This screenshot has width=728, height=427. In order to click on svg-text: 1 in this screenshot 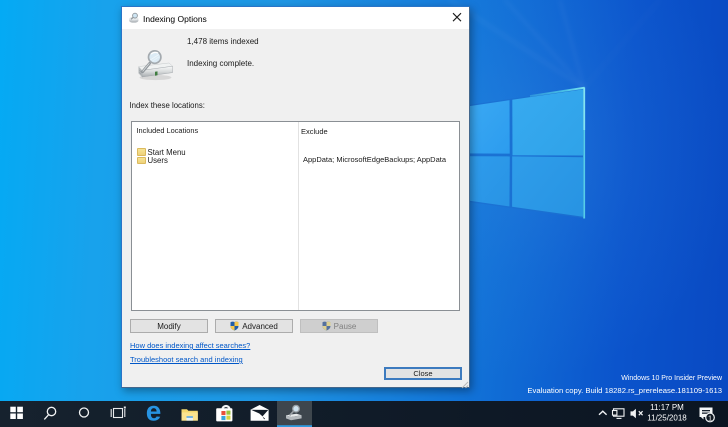, I will do `click(710, 417)`.